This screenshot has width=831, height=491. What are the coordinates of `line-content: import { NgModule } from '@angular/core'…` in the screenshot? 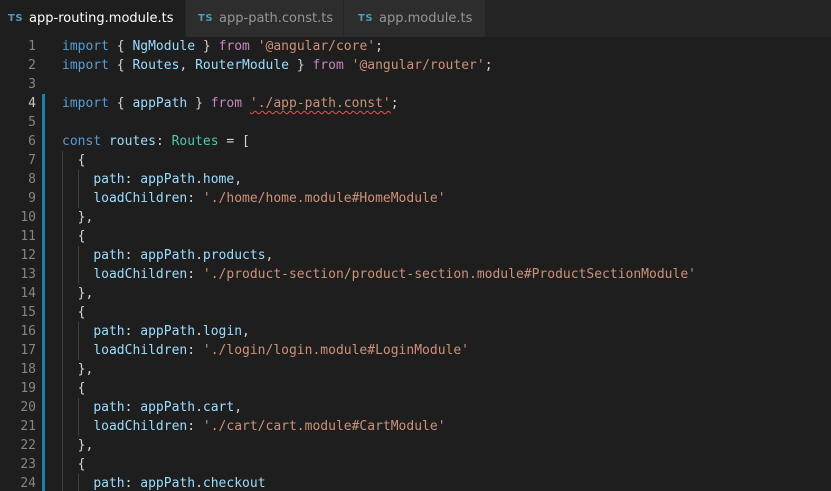 It's located at (222, 46).